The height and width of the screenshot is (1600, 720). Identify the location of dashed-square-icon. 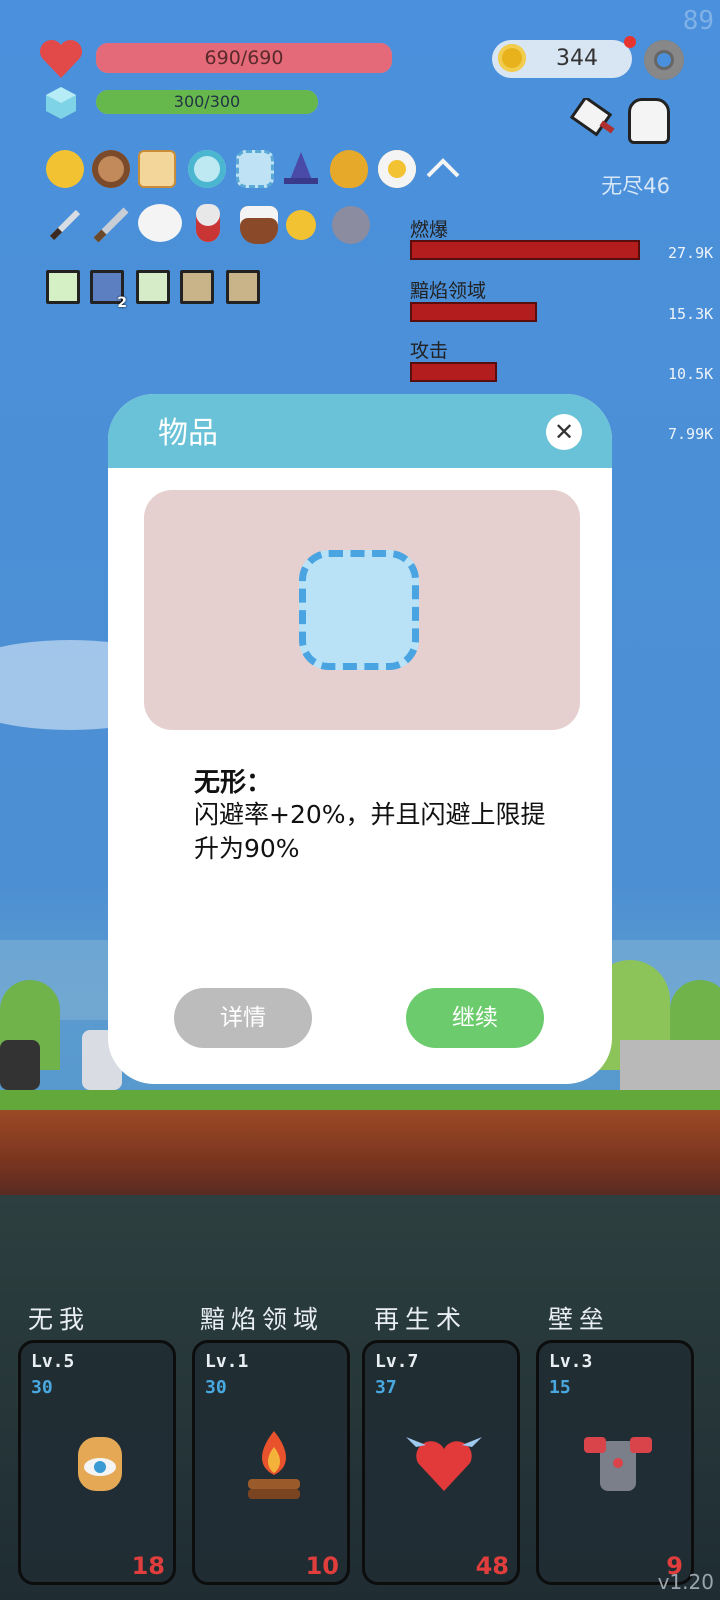
(359, 610).